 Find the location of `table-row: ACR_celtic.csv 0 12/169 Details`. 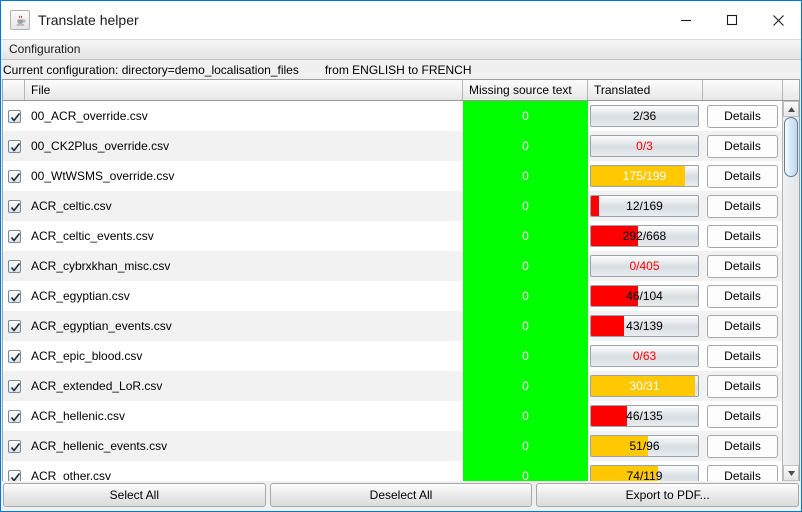

table-row: ACR_celtic.csv 0 12/169 Details is located at coordinates (392, 206).